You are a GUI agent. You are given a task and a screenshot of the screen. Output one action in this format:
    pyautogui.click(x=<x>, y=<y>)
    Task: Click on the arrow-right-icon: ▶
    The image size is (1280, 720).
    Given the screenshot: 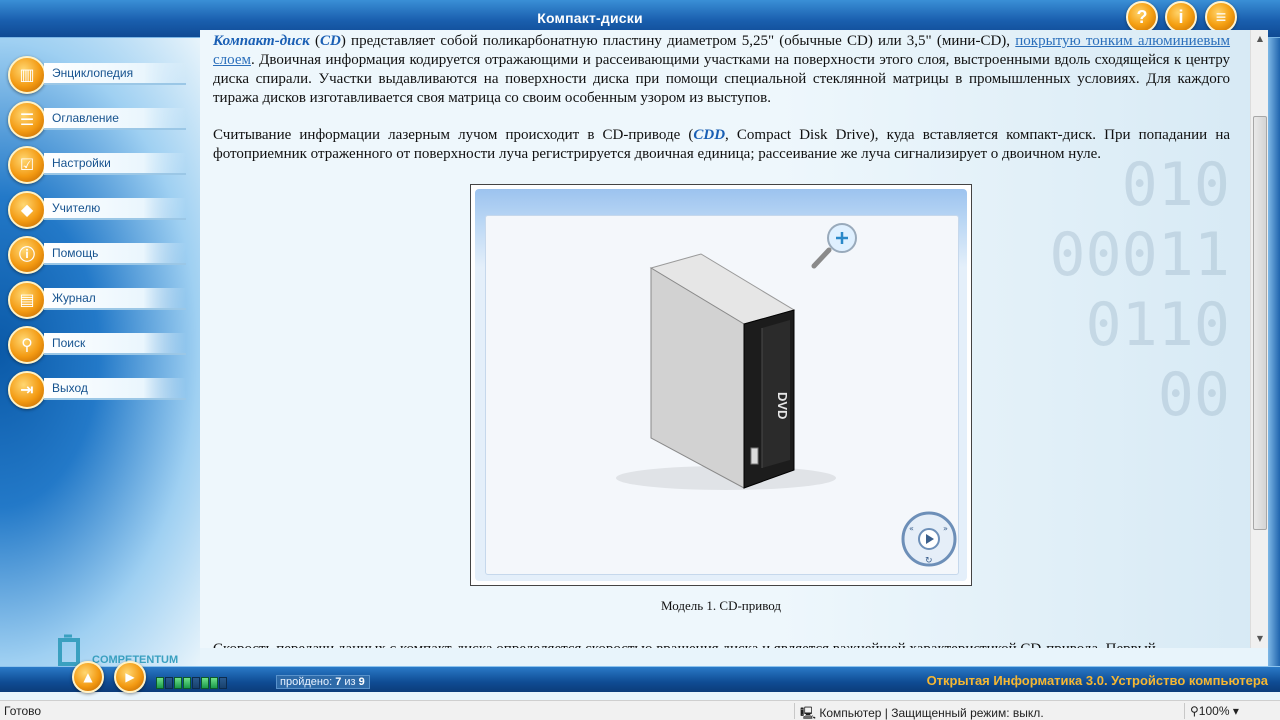 What is the action you would take?
    pyautogui.click(x=130, y=677)
    